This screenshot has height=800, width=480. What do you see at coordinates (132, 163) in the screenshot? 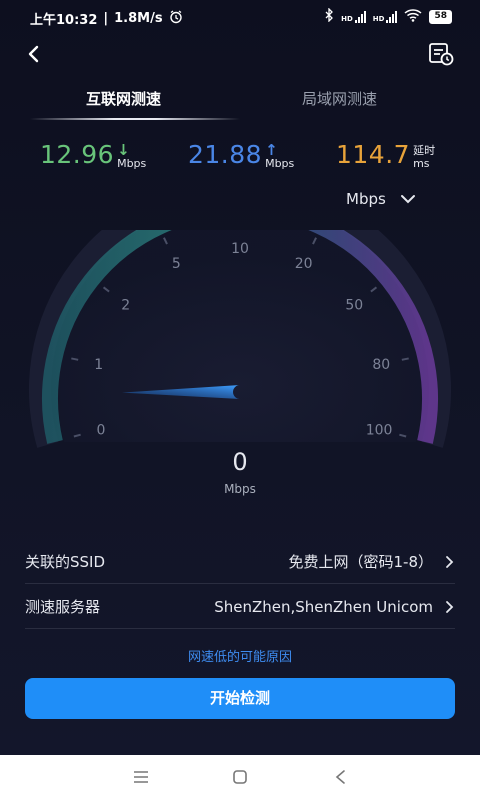
I see `download-unit: Mbps` at bounding box center [132, 163].